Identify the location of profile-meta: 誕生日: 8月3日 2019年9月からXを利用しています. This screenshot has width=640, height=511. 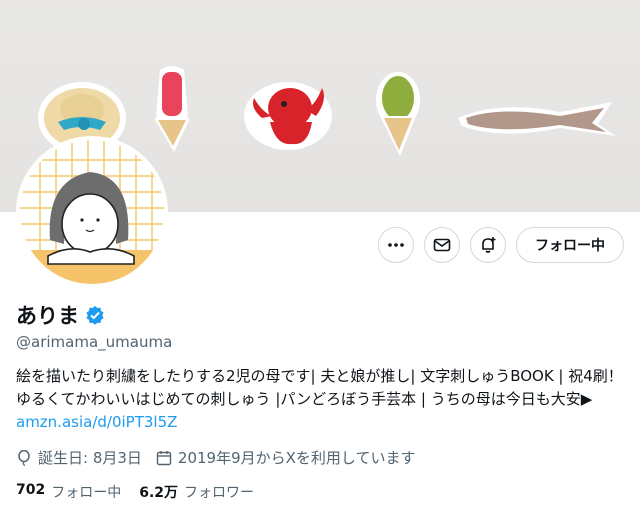
(215, 457).